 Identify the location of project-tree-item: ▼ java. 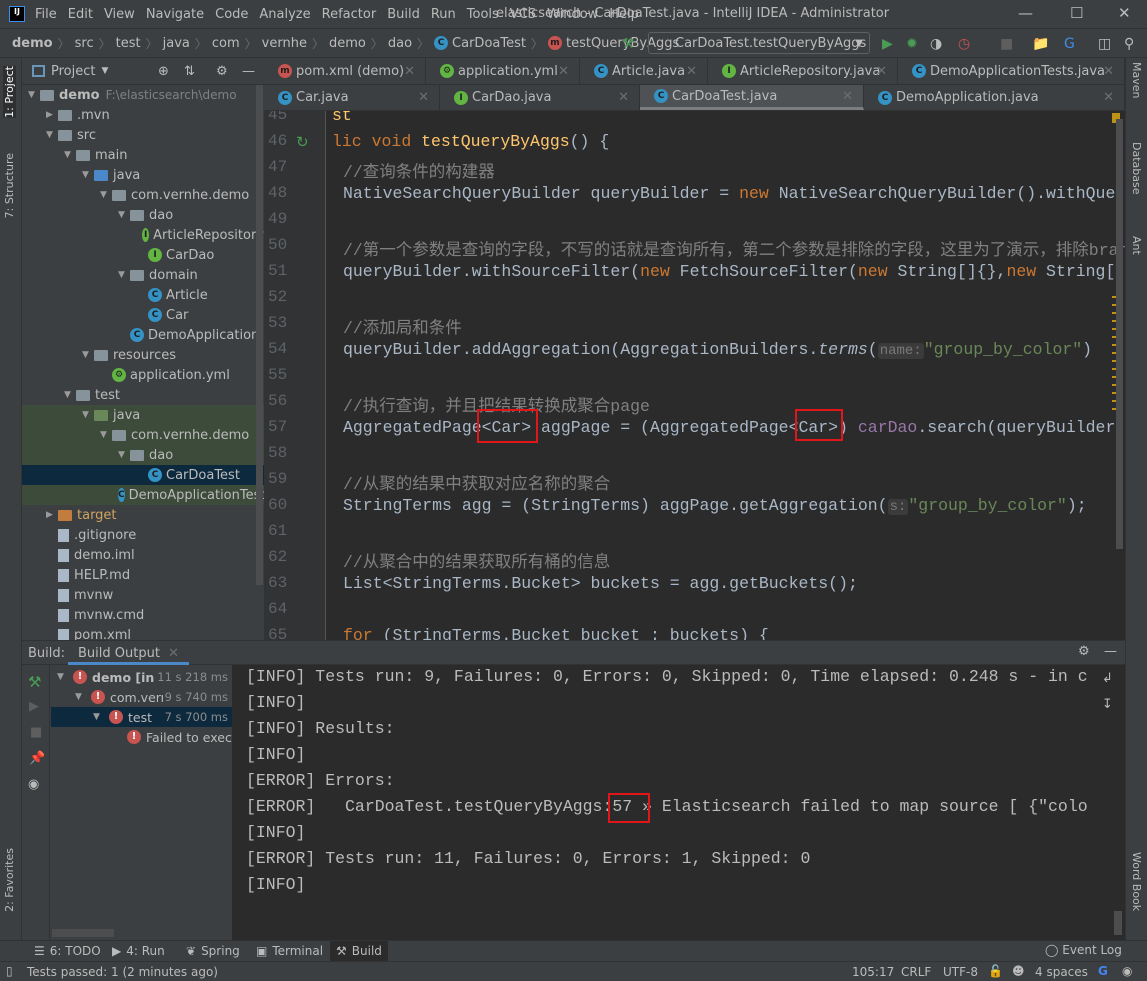
(143, 415).